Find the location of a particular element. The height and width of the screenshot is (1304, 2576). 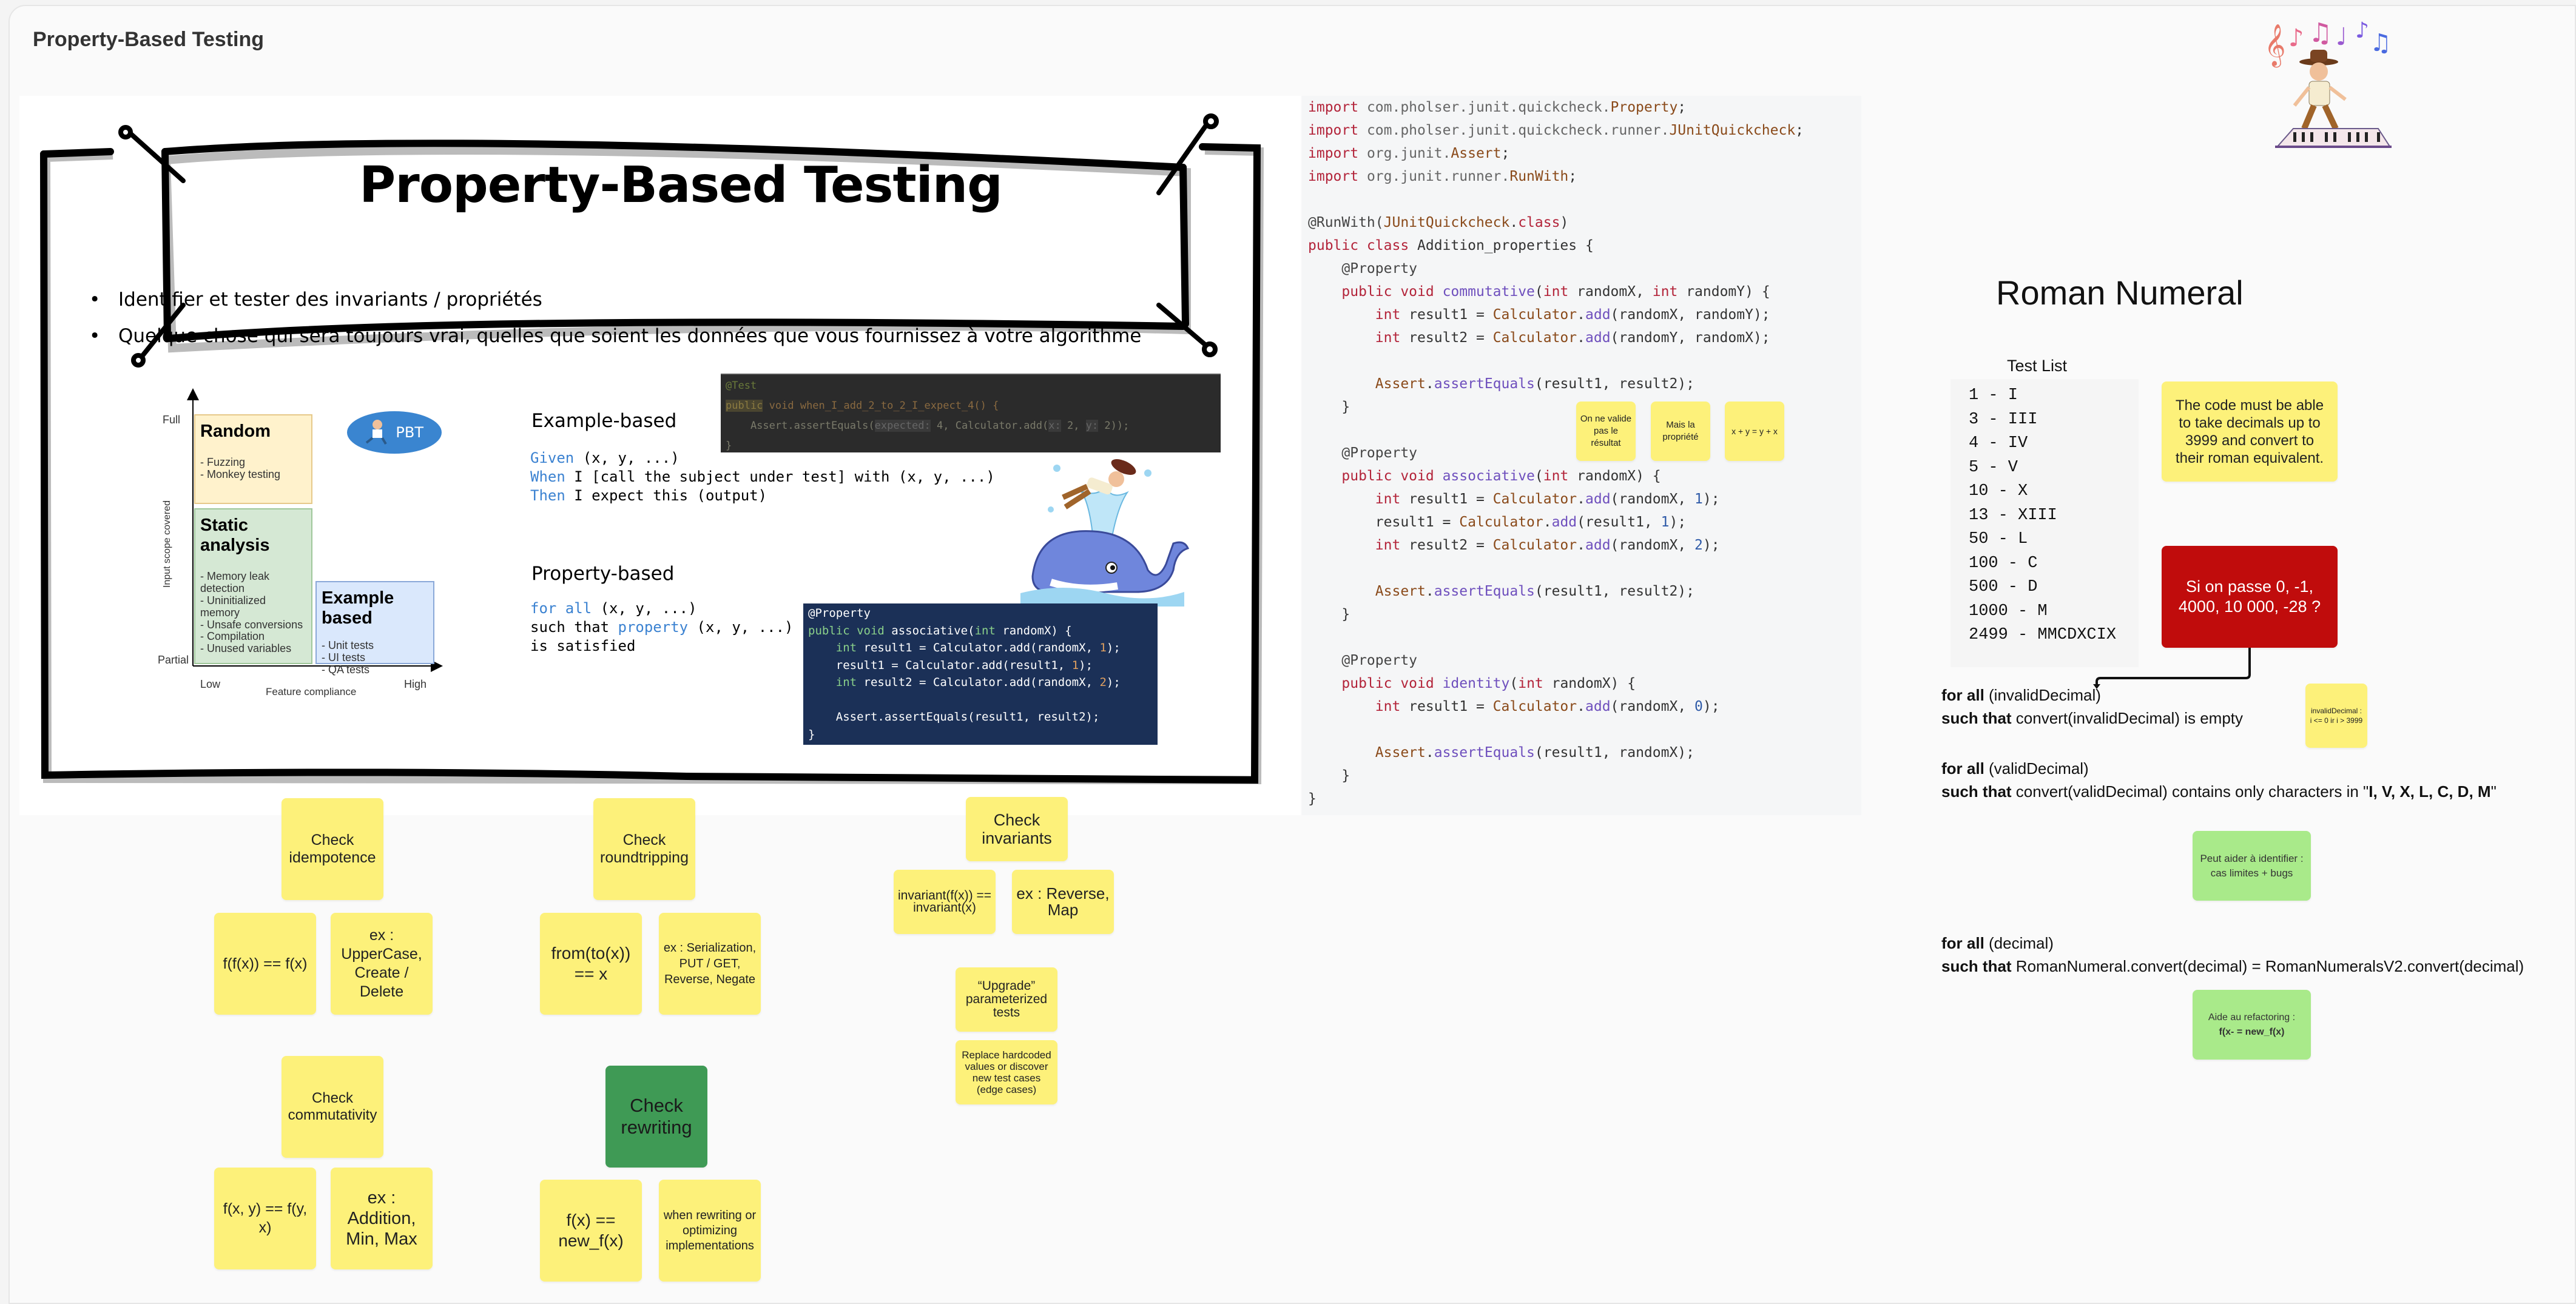

formula-text: convert(invalidDecimal) is empty is located at coordinates (2127, 718).